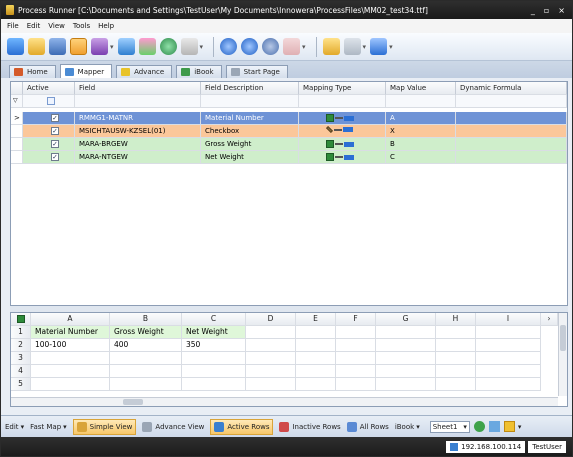  What do you see at coordinates (250, 144) in the screenshot?
I see `description-cell: Gross Weight` at bounding box center [250, 144].